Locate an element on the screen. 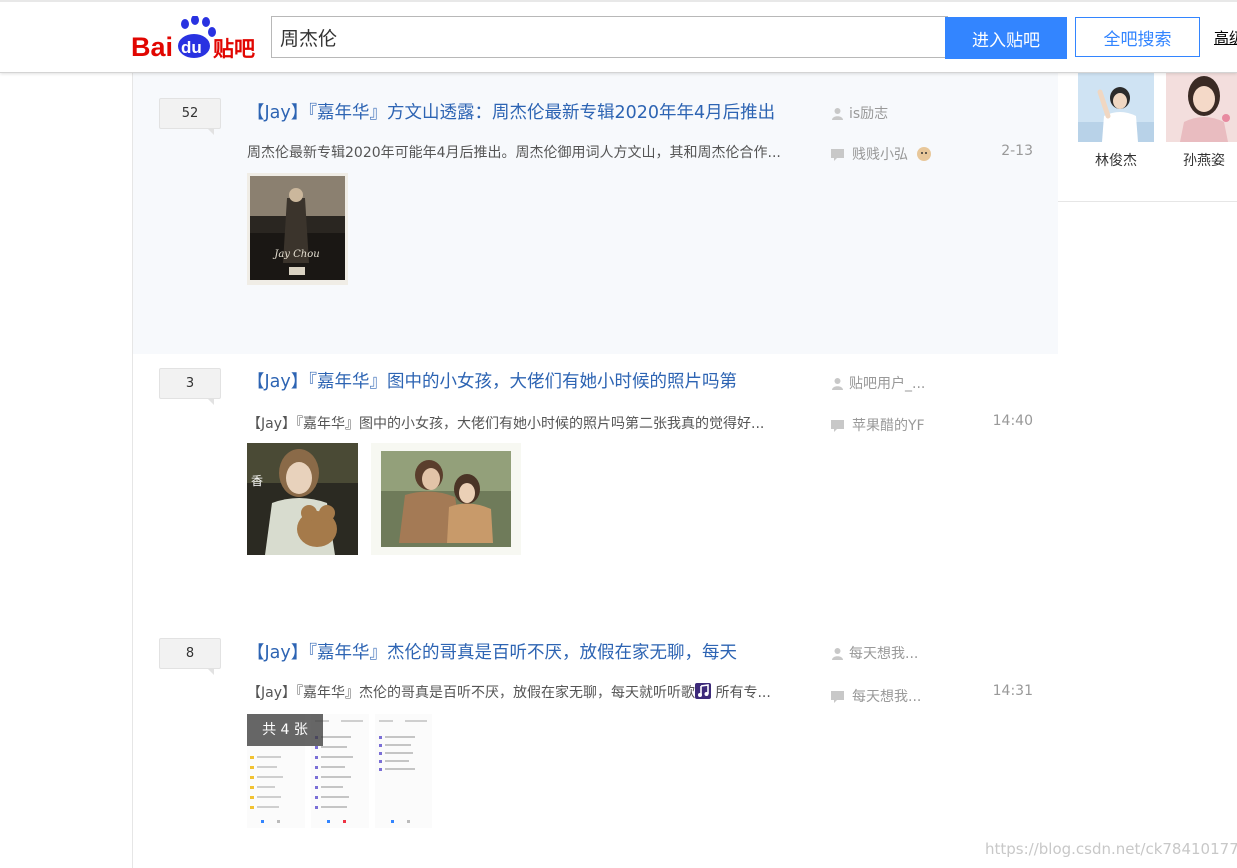  advanced-search-link: 高级 is located at coordinates (1225, 37).